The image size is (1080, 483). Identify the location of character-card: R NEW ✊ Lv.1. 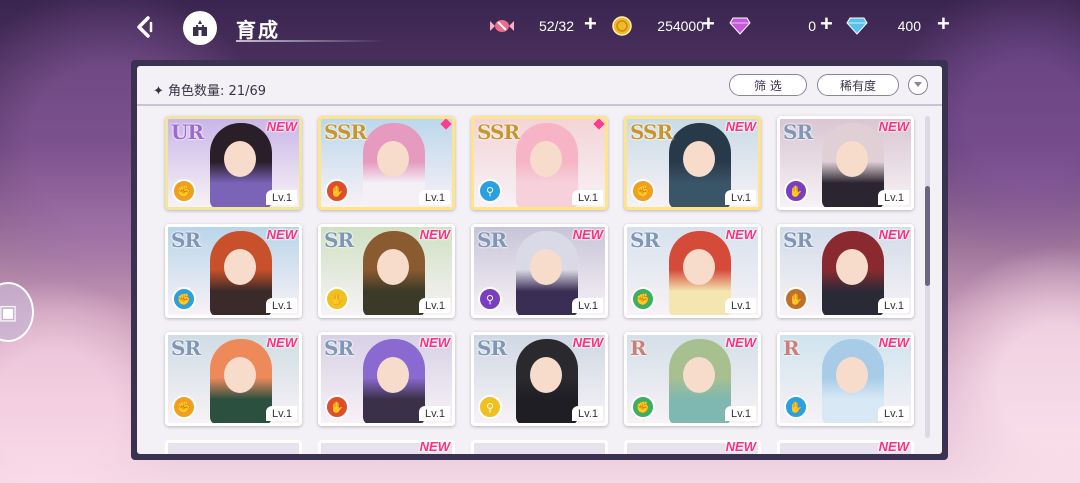
(692, 379).